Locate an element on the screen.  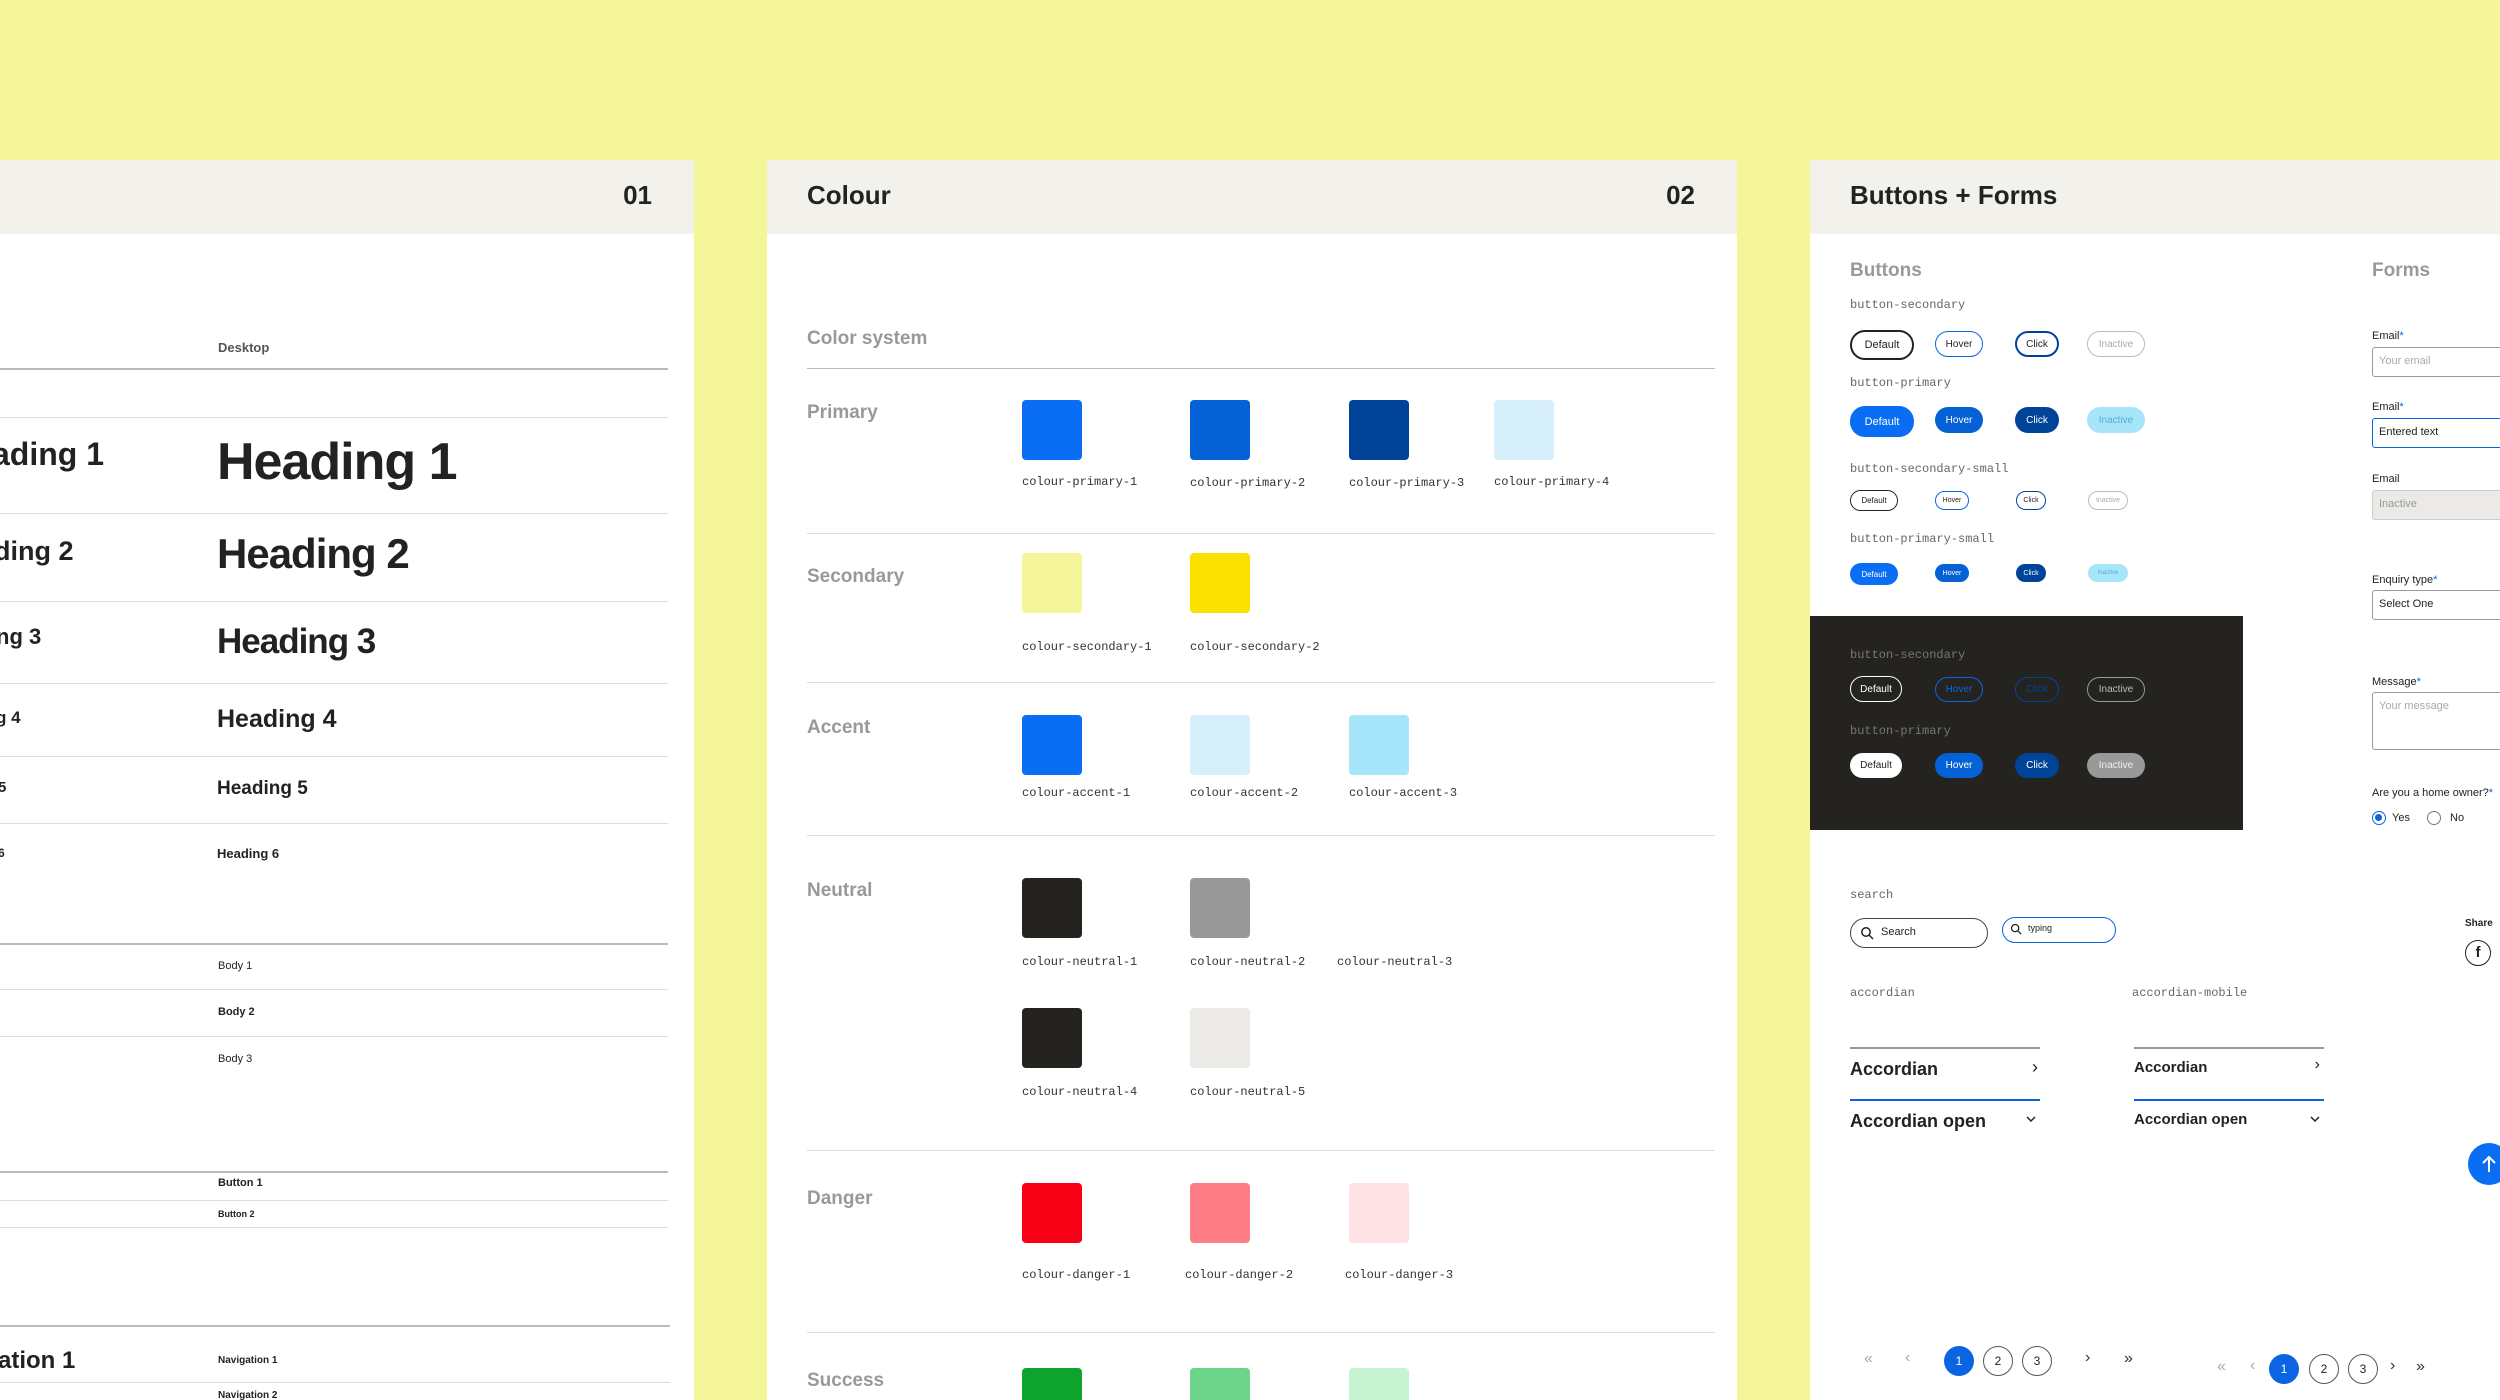
swatch-label: colour-neutral-2 is located at coordinates (1248, 962).